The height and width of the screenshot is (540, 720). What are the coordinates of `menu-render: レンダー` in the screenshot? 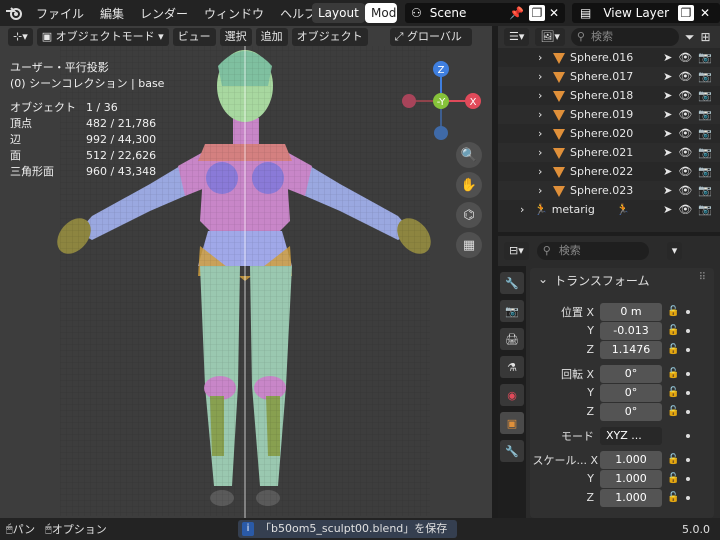 It's located at (164, 13).